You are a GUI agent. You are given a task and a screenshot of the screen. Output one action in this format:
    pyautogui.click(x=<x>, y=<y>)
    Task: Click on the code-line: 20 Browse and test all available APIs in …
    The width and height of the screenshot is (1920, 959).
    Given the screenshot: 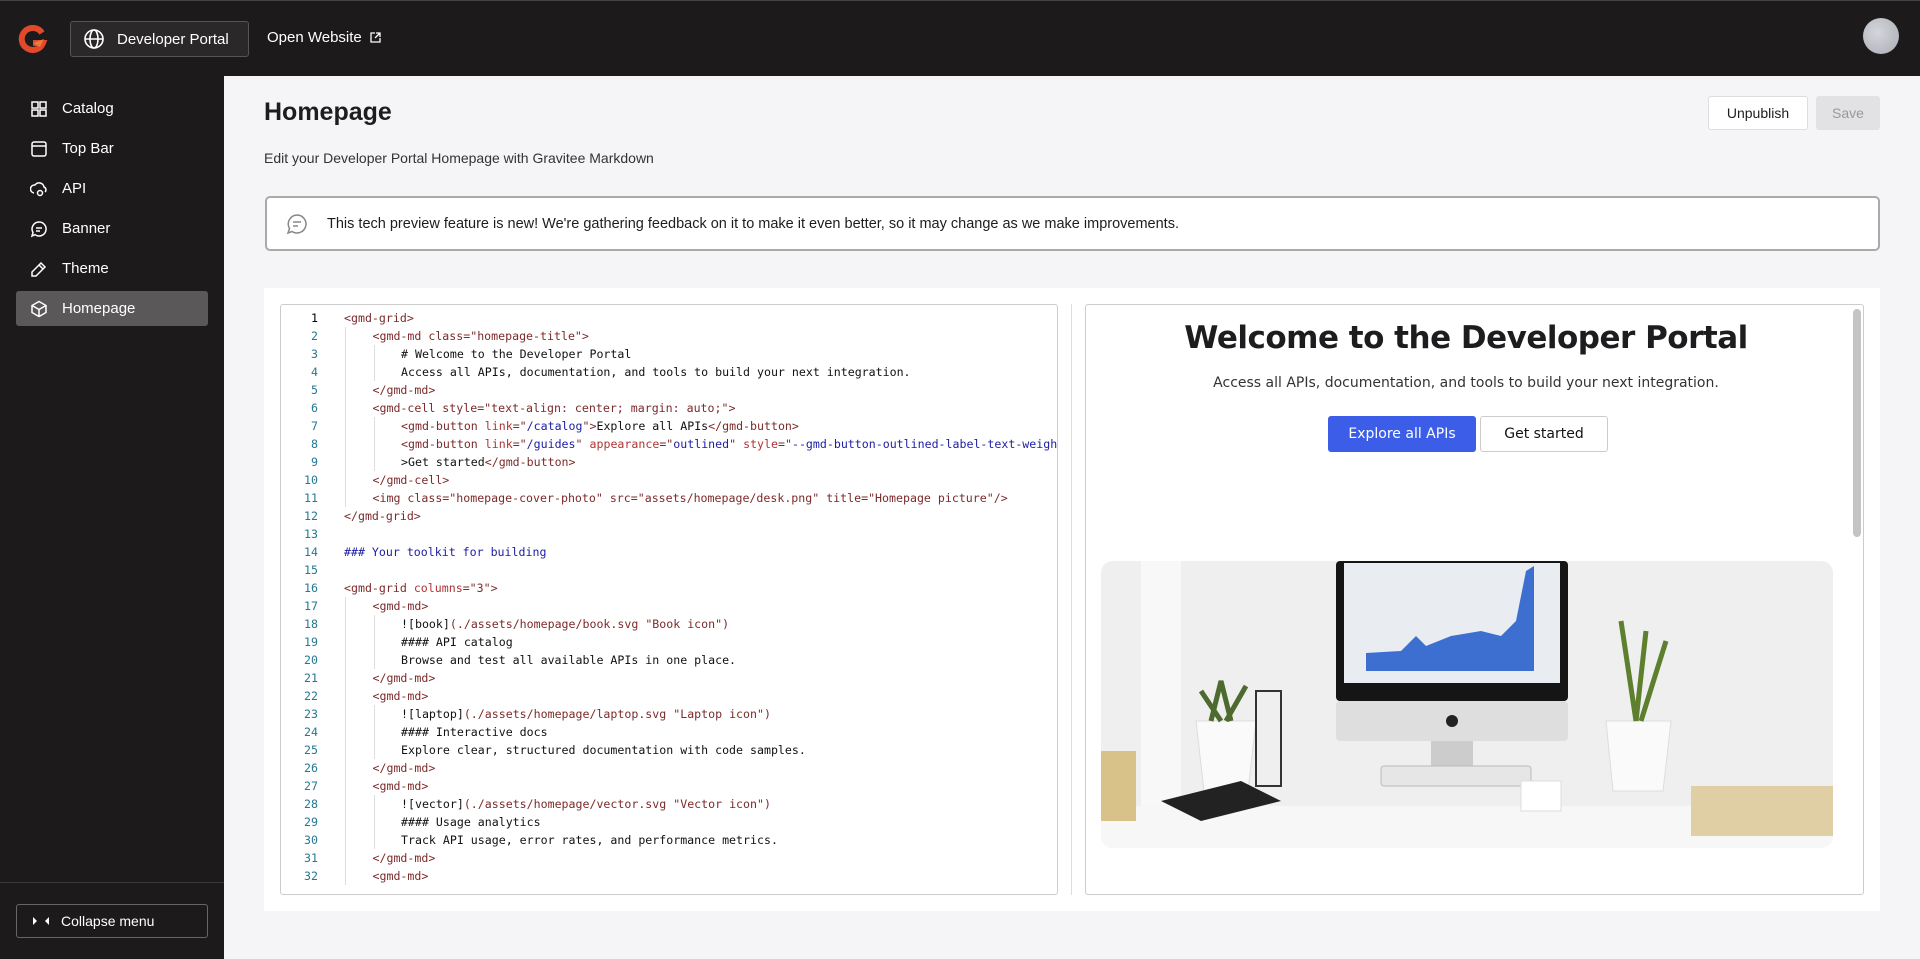 What is the action you would take?
    pyautogui.click(x=669, y=660)
    